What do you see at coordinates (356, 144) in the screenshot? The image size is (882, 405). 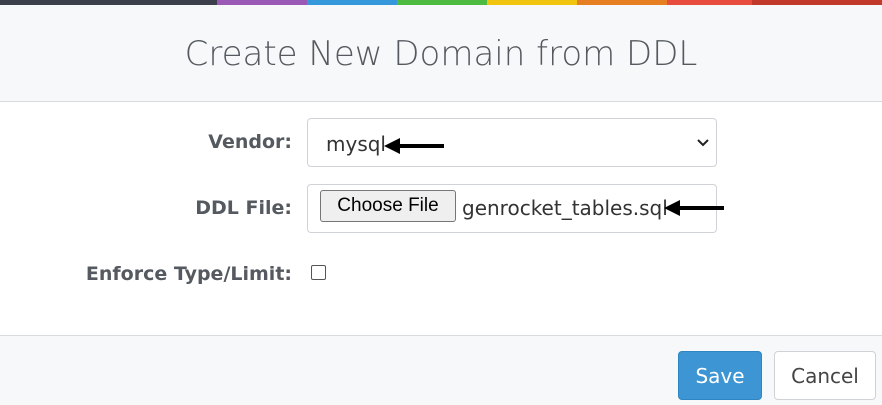 I see `vendor-selected-value: mysql` at bounding box center [356, 144].